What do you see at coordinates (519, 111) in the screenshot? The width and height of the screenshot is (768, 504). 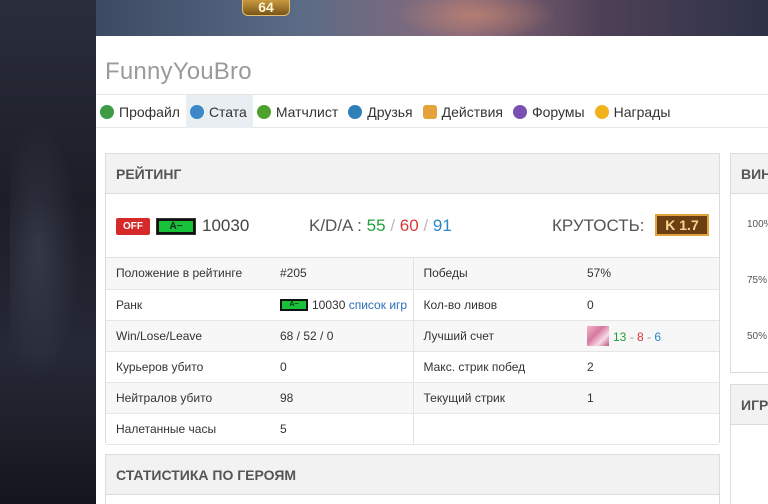 I see `forums-icon` at bounding box center [519, 111].